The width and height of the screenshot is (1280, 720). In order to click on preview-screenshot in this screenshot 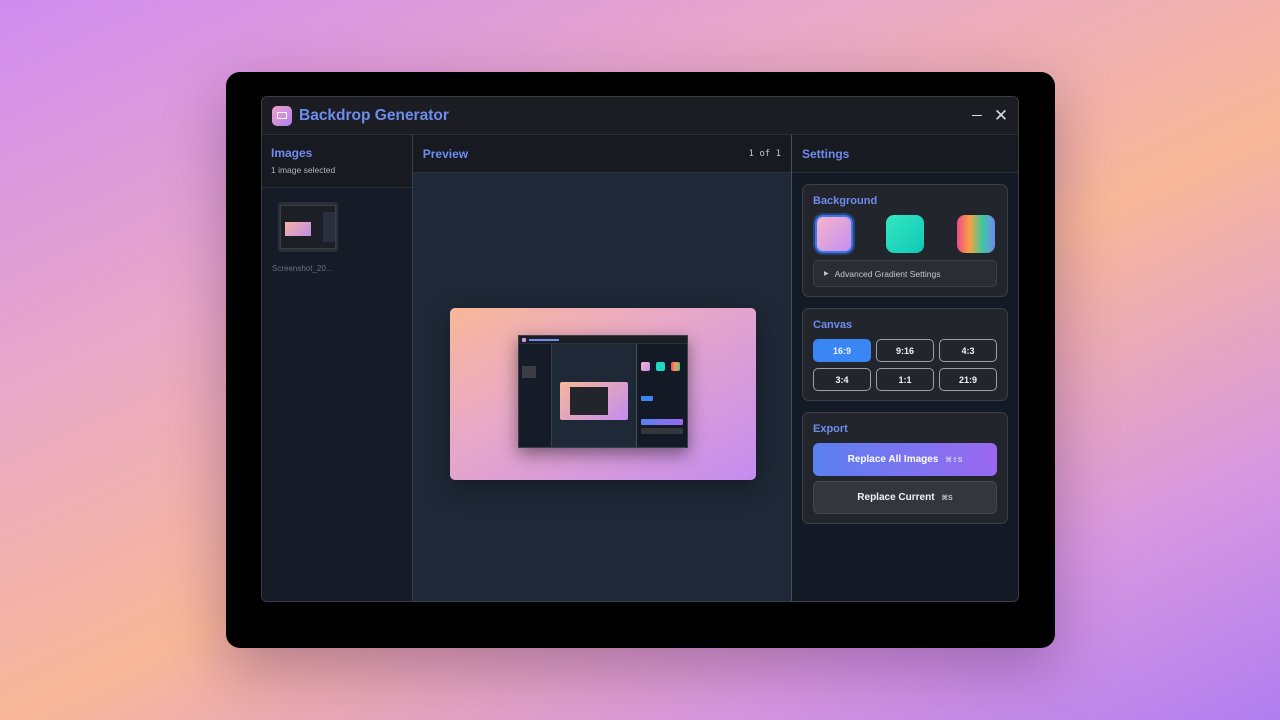, I will do `click(602, 391)`.